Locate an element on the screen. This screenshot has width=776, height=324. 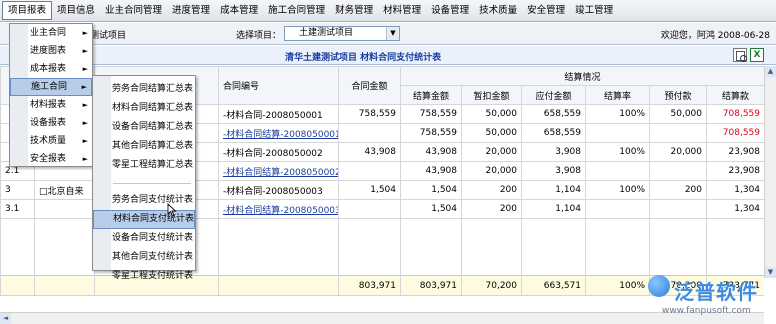
dropdown-item: 技术质量 ► is located at coordinates (51, 141).